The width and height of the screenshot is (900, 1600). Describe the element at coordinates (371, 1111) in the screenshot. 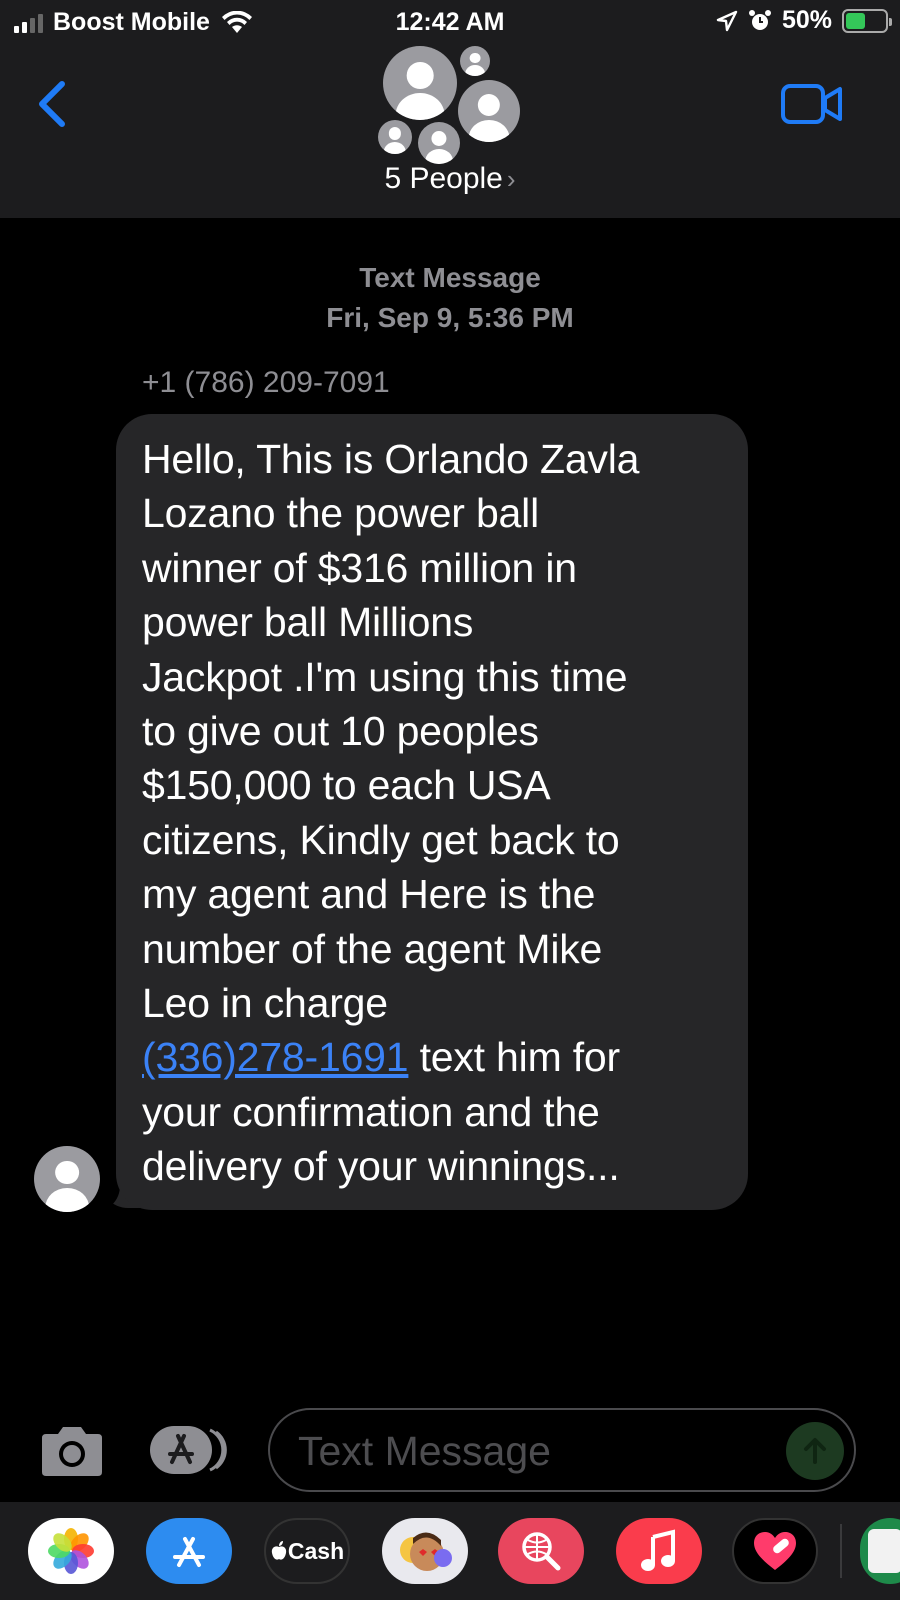

I see `message-line: your confirmation and the` at that location.